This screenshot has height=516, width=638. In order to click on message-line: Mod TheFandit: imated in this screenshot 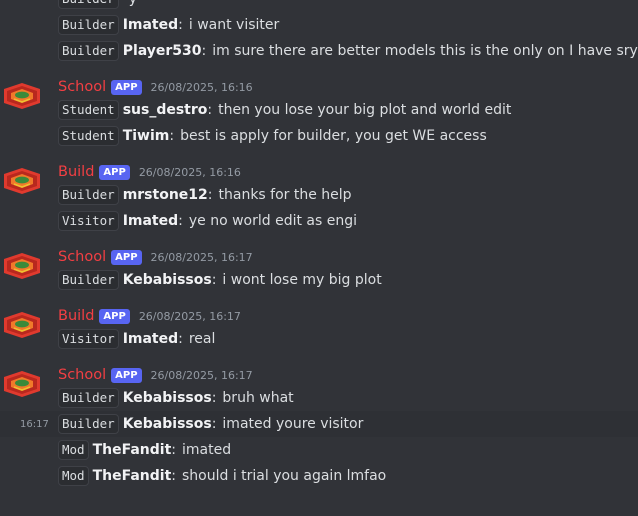, I will do `click(348, 450)`.